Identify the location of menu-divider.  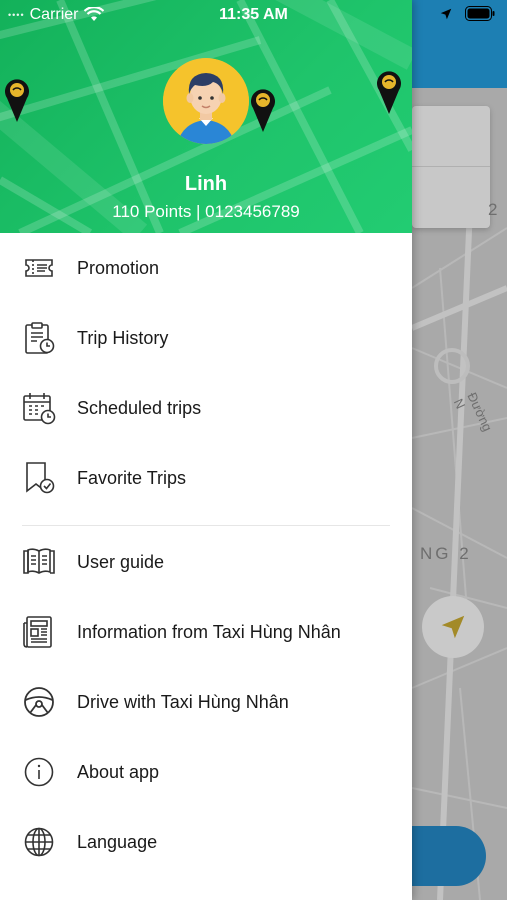
(206, 525).